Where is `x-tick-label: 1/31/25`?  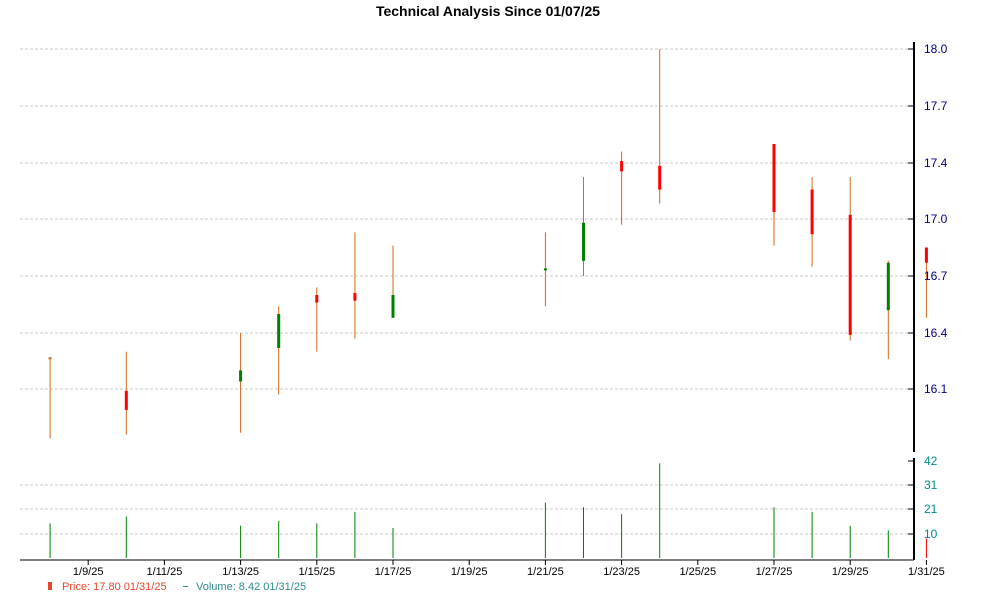
x-tick-label: 1/31/25 is located at coordinates (926, 572).